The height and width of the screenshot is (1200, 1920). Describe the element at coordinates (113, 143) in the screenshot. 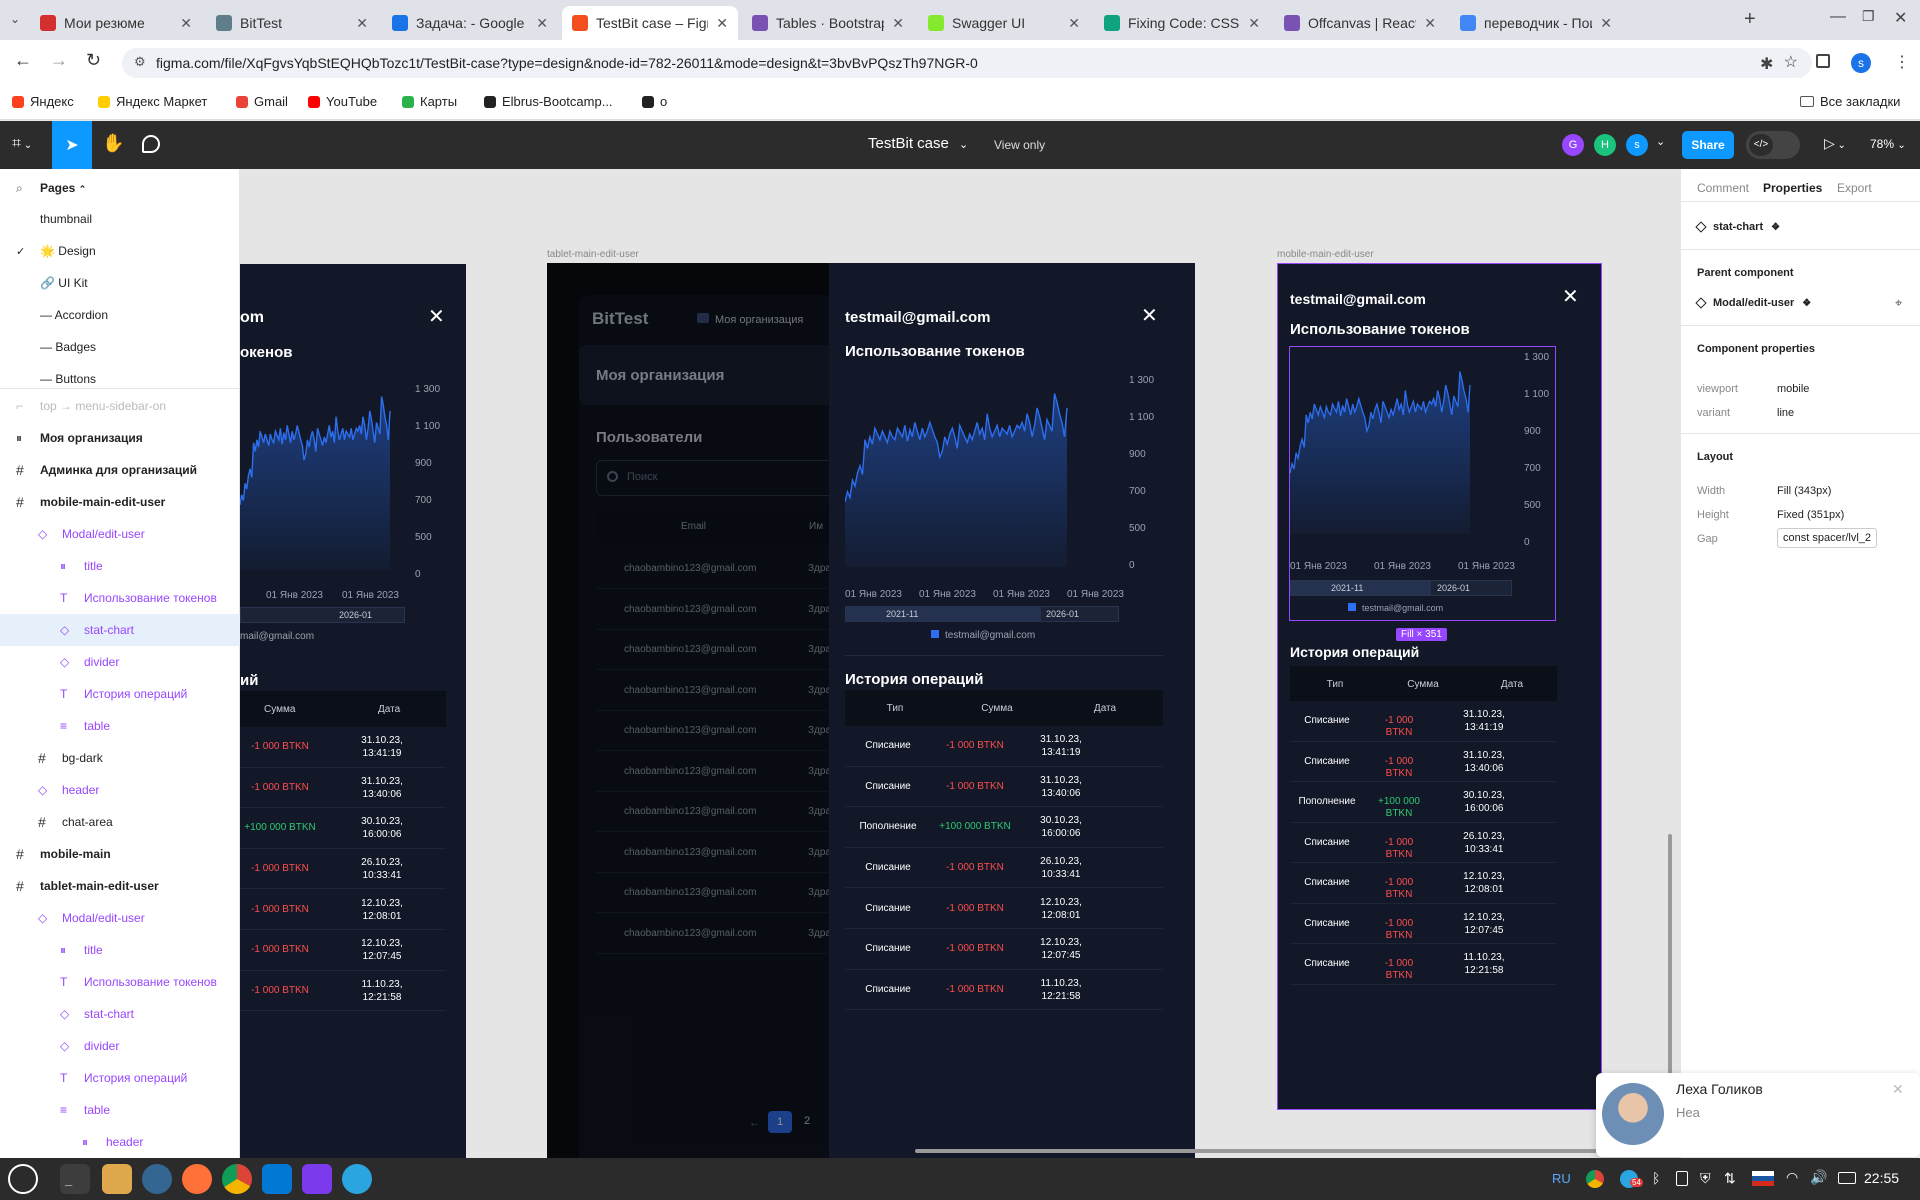

I see `hand-tool-icon: ✋` at that location.